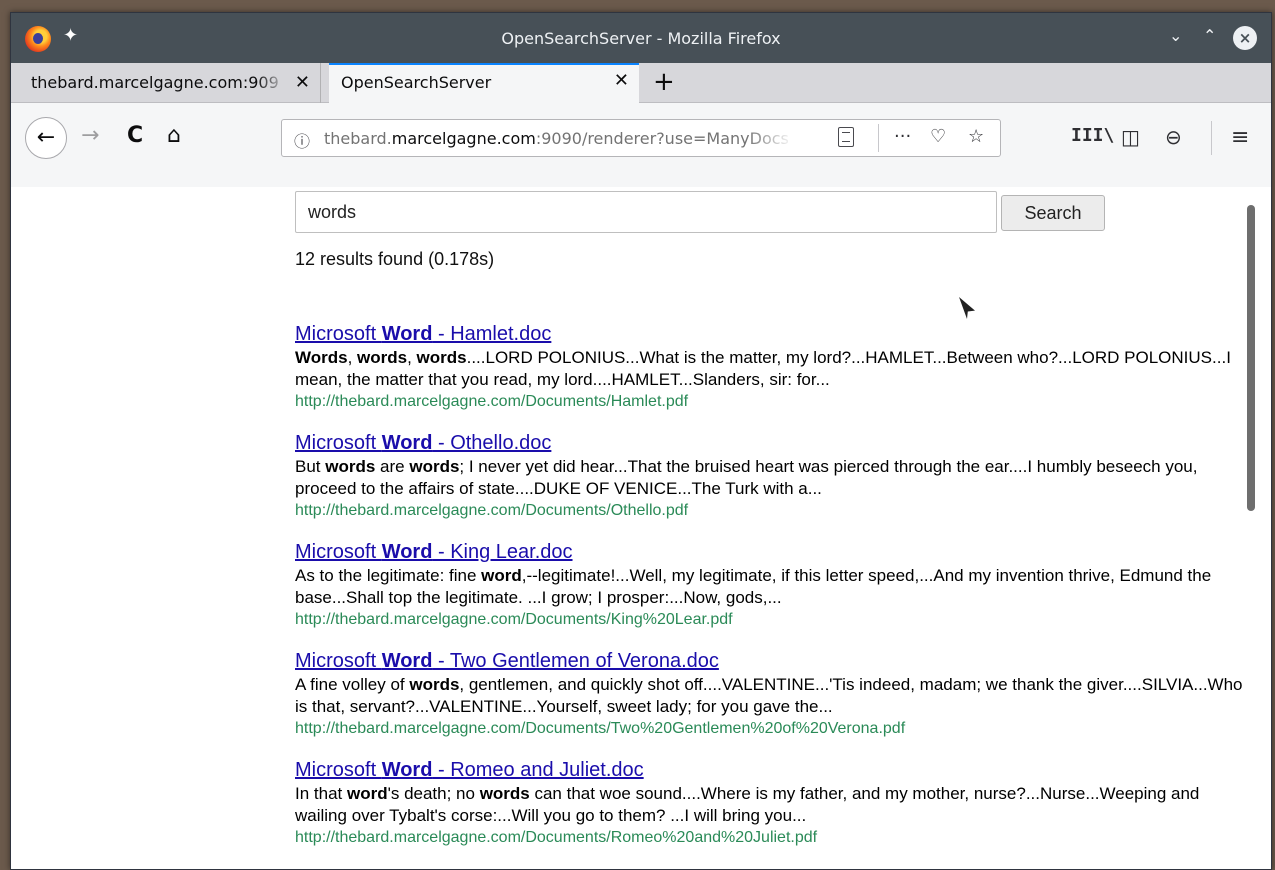 The height and width of the screenshot is (870, 1275). What do you see at coordinates (135, 135) in the screenshot?
I see `reload-button: C` at bounding box center [135, 135].